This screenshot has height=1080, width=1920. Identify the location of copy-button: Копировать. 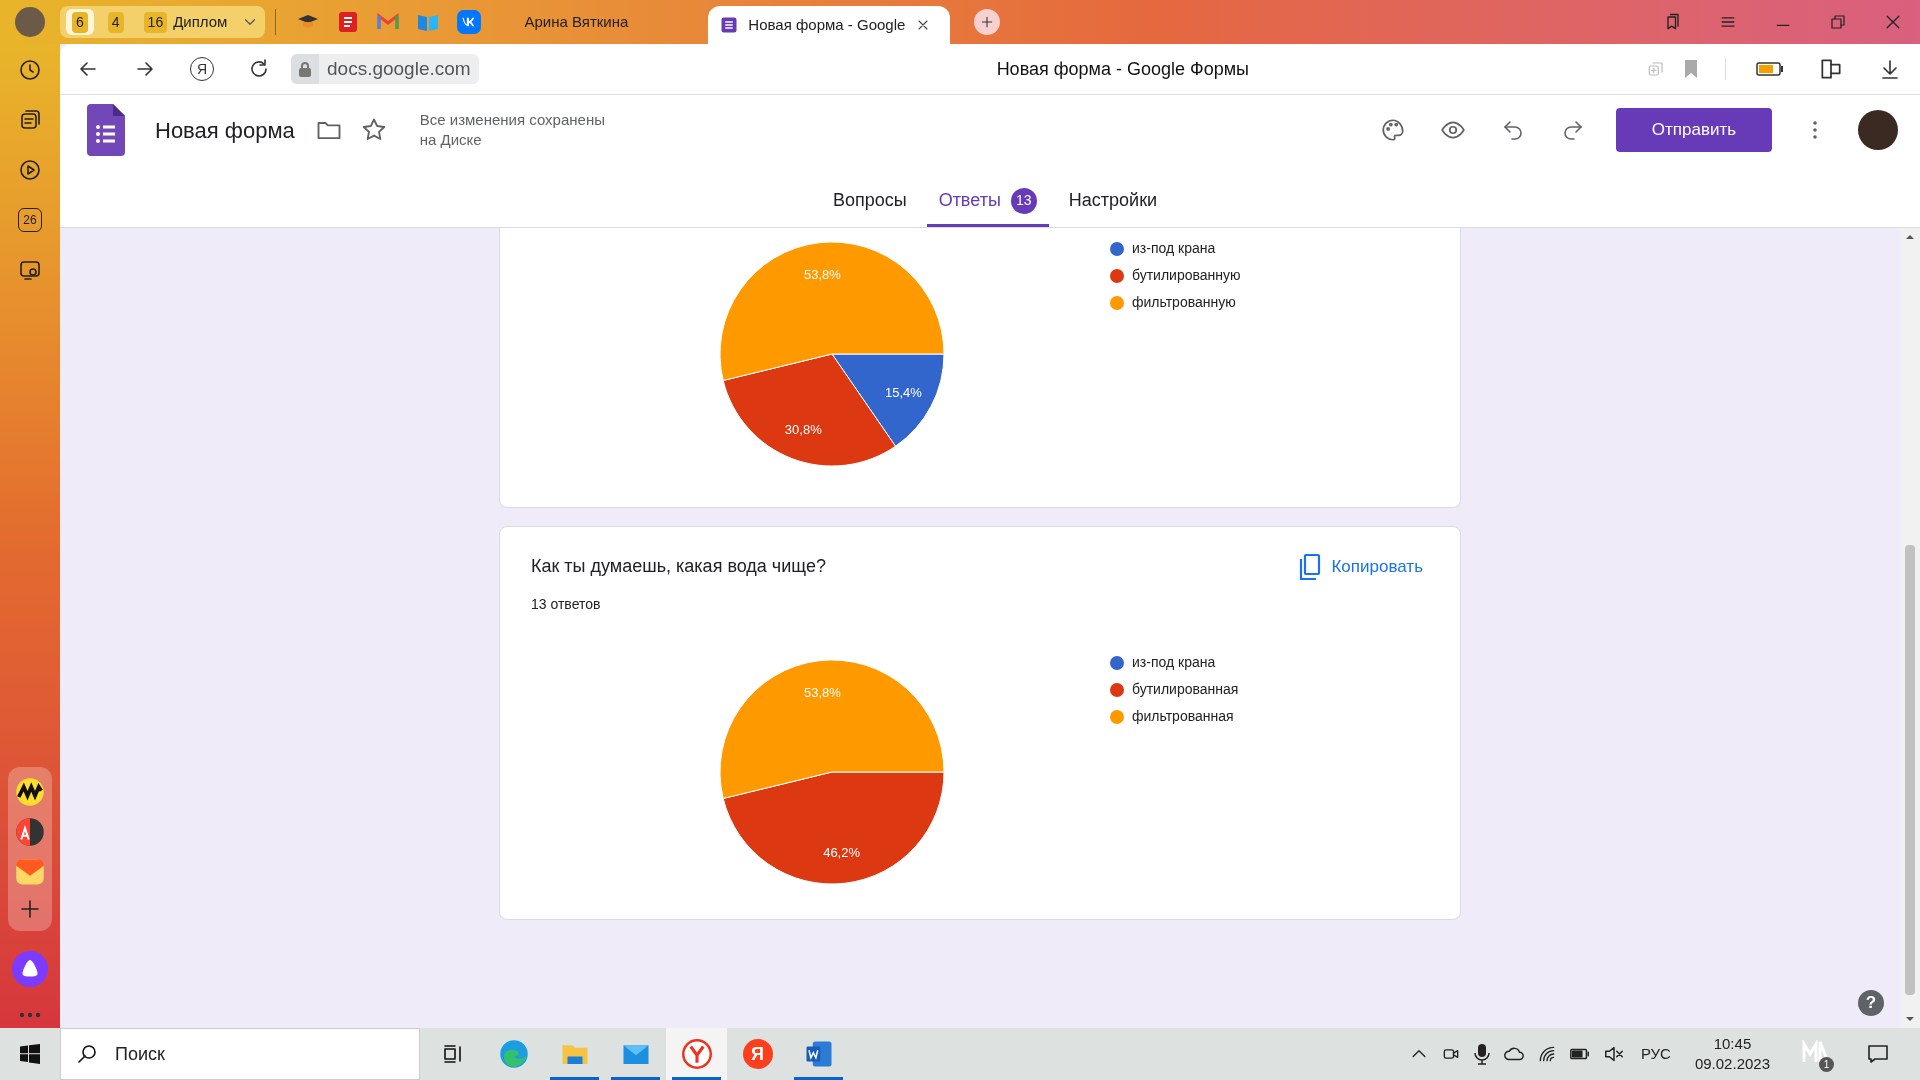
(1360, 567).